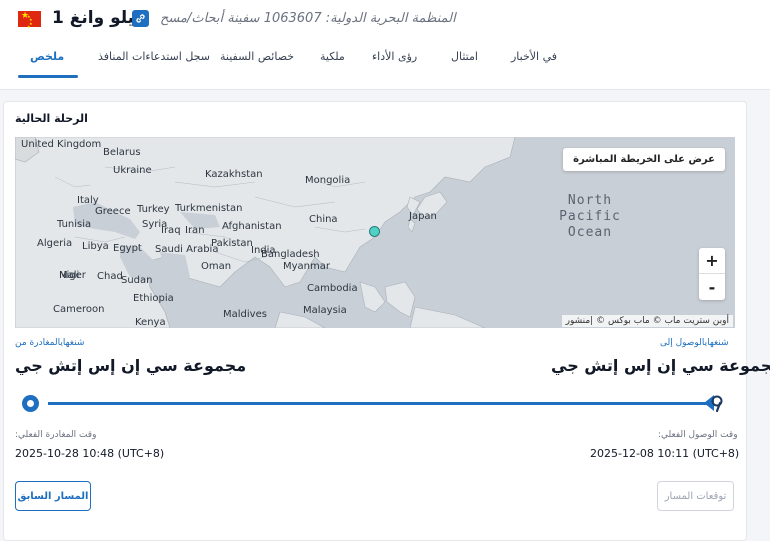 The height and width of the screenshot is (541, 770). Describe the element at coordinates (660, 365) in the screenshot. I see `arrival-port-name: مجموعة سي إن إس إتش جي` at that location.